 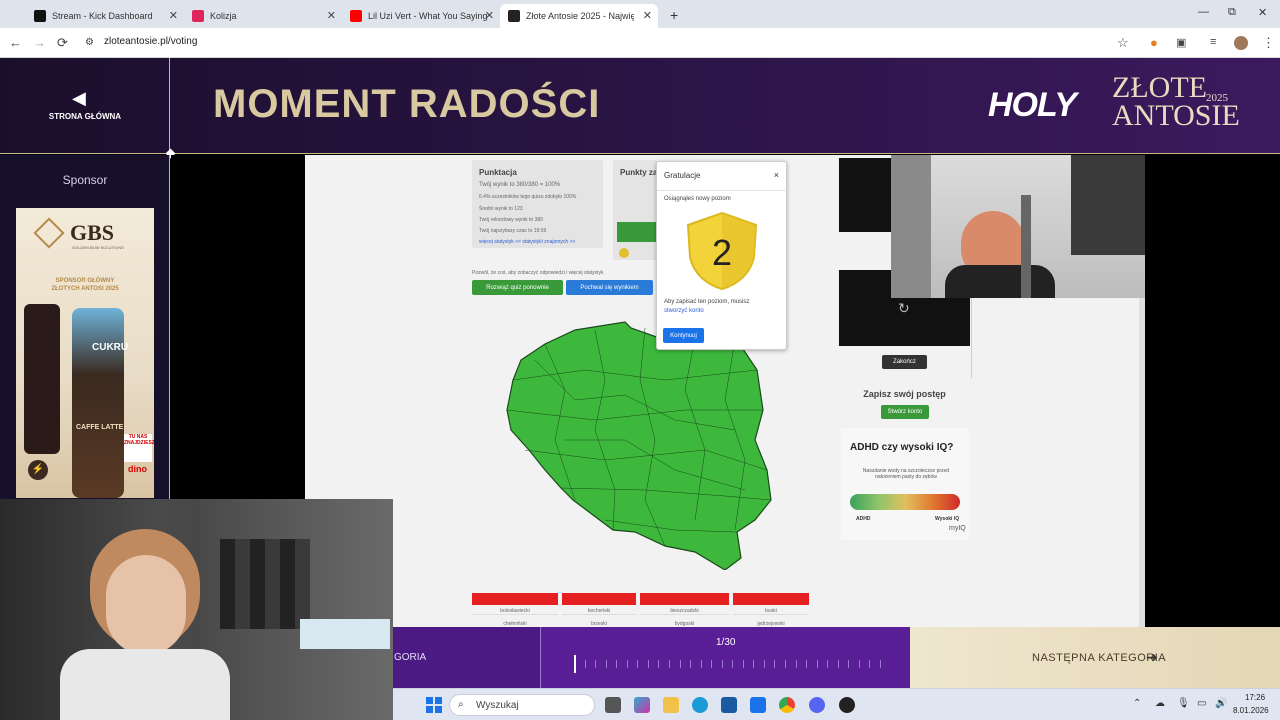 I want to click on next-category-button: NASTĘPNA KATEGORIA ➜, so click(x=1095, y=657).